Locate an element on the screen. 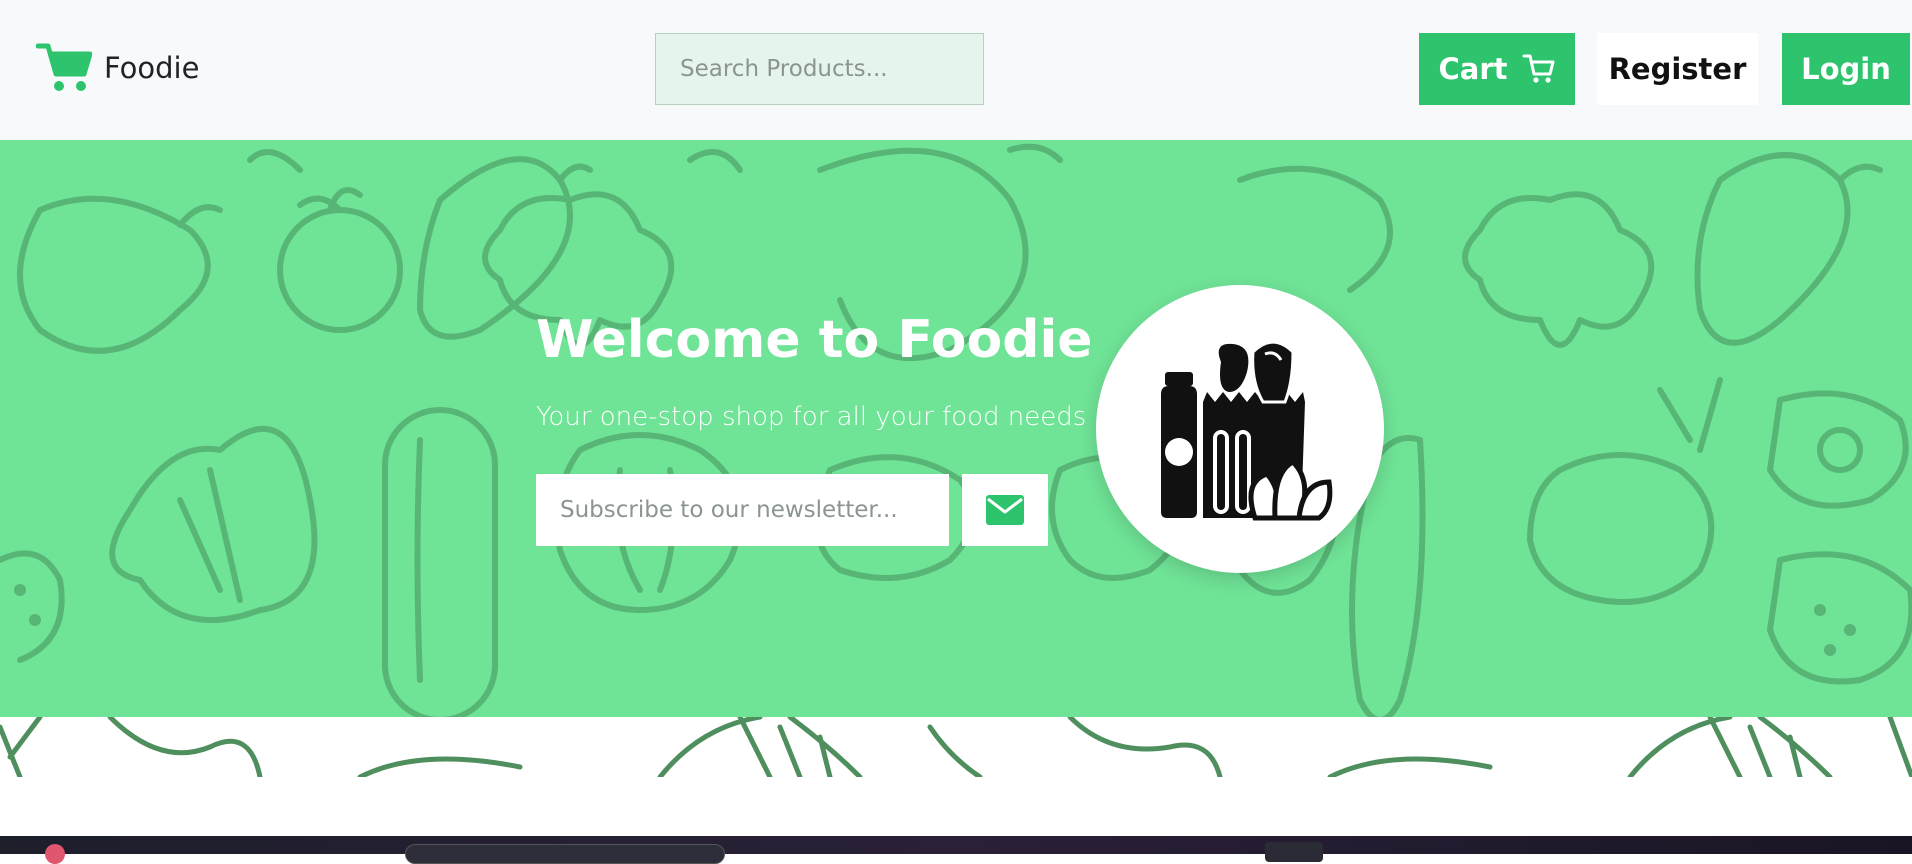 This screenshot has height=864, width=1912. hero-illustration is located at coordinates (1240, 429).